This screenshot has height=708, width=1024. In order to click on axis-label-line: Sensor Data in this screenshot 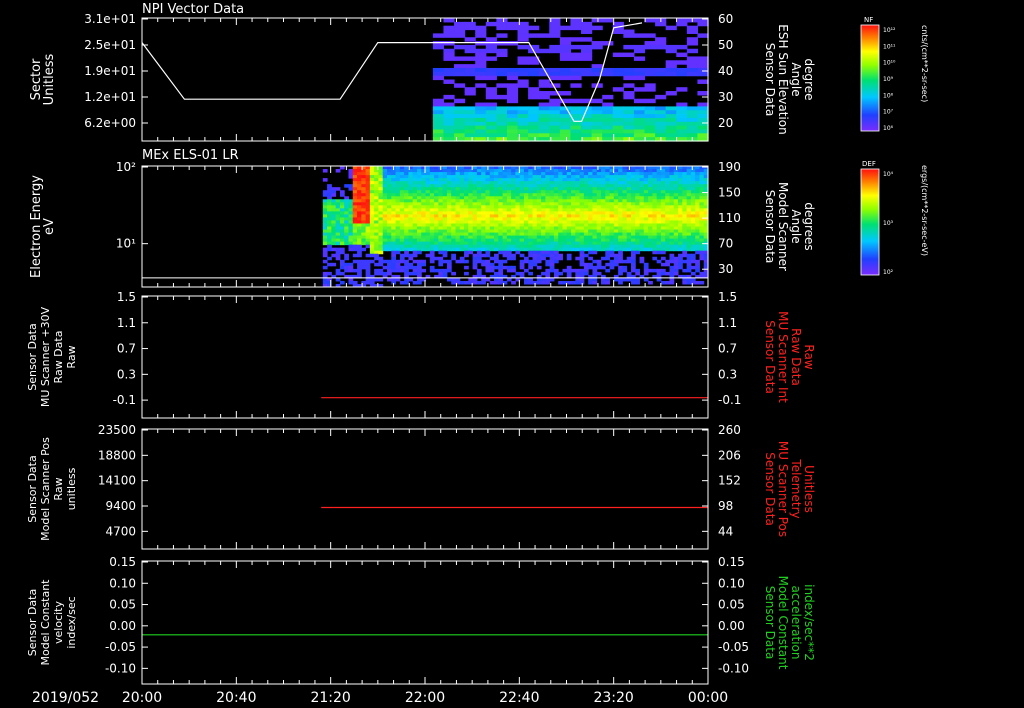, I will do `click(32, 488)`.